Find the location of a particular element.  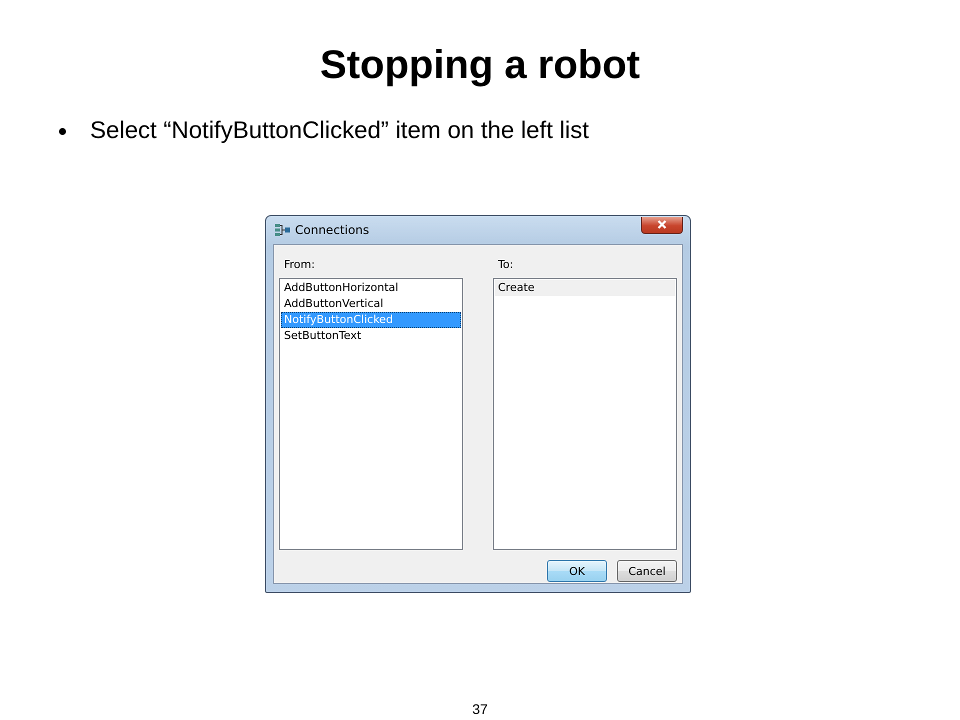

list-box: Create is located at coordinates (585, 414).